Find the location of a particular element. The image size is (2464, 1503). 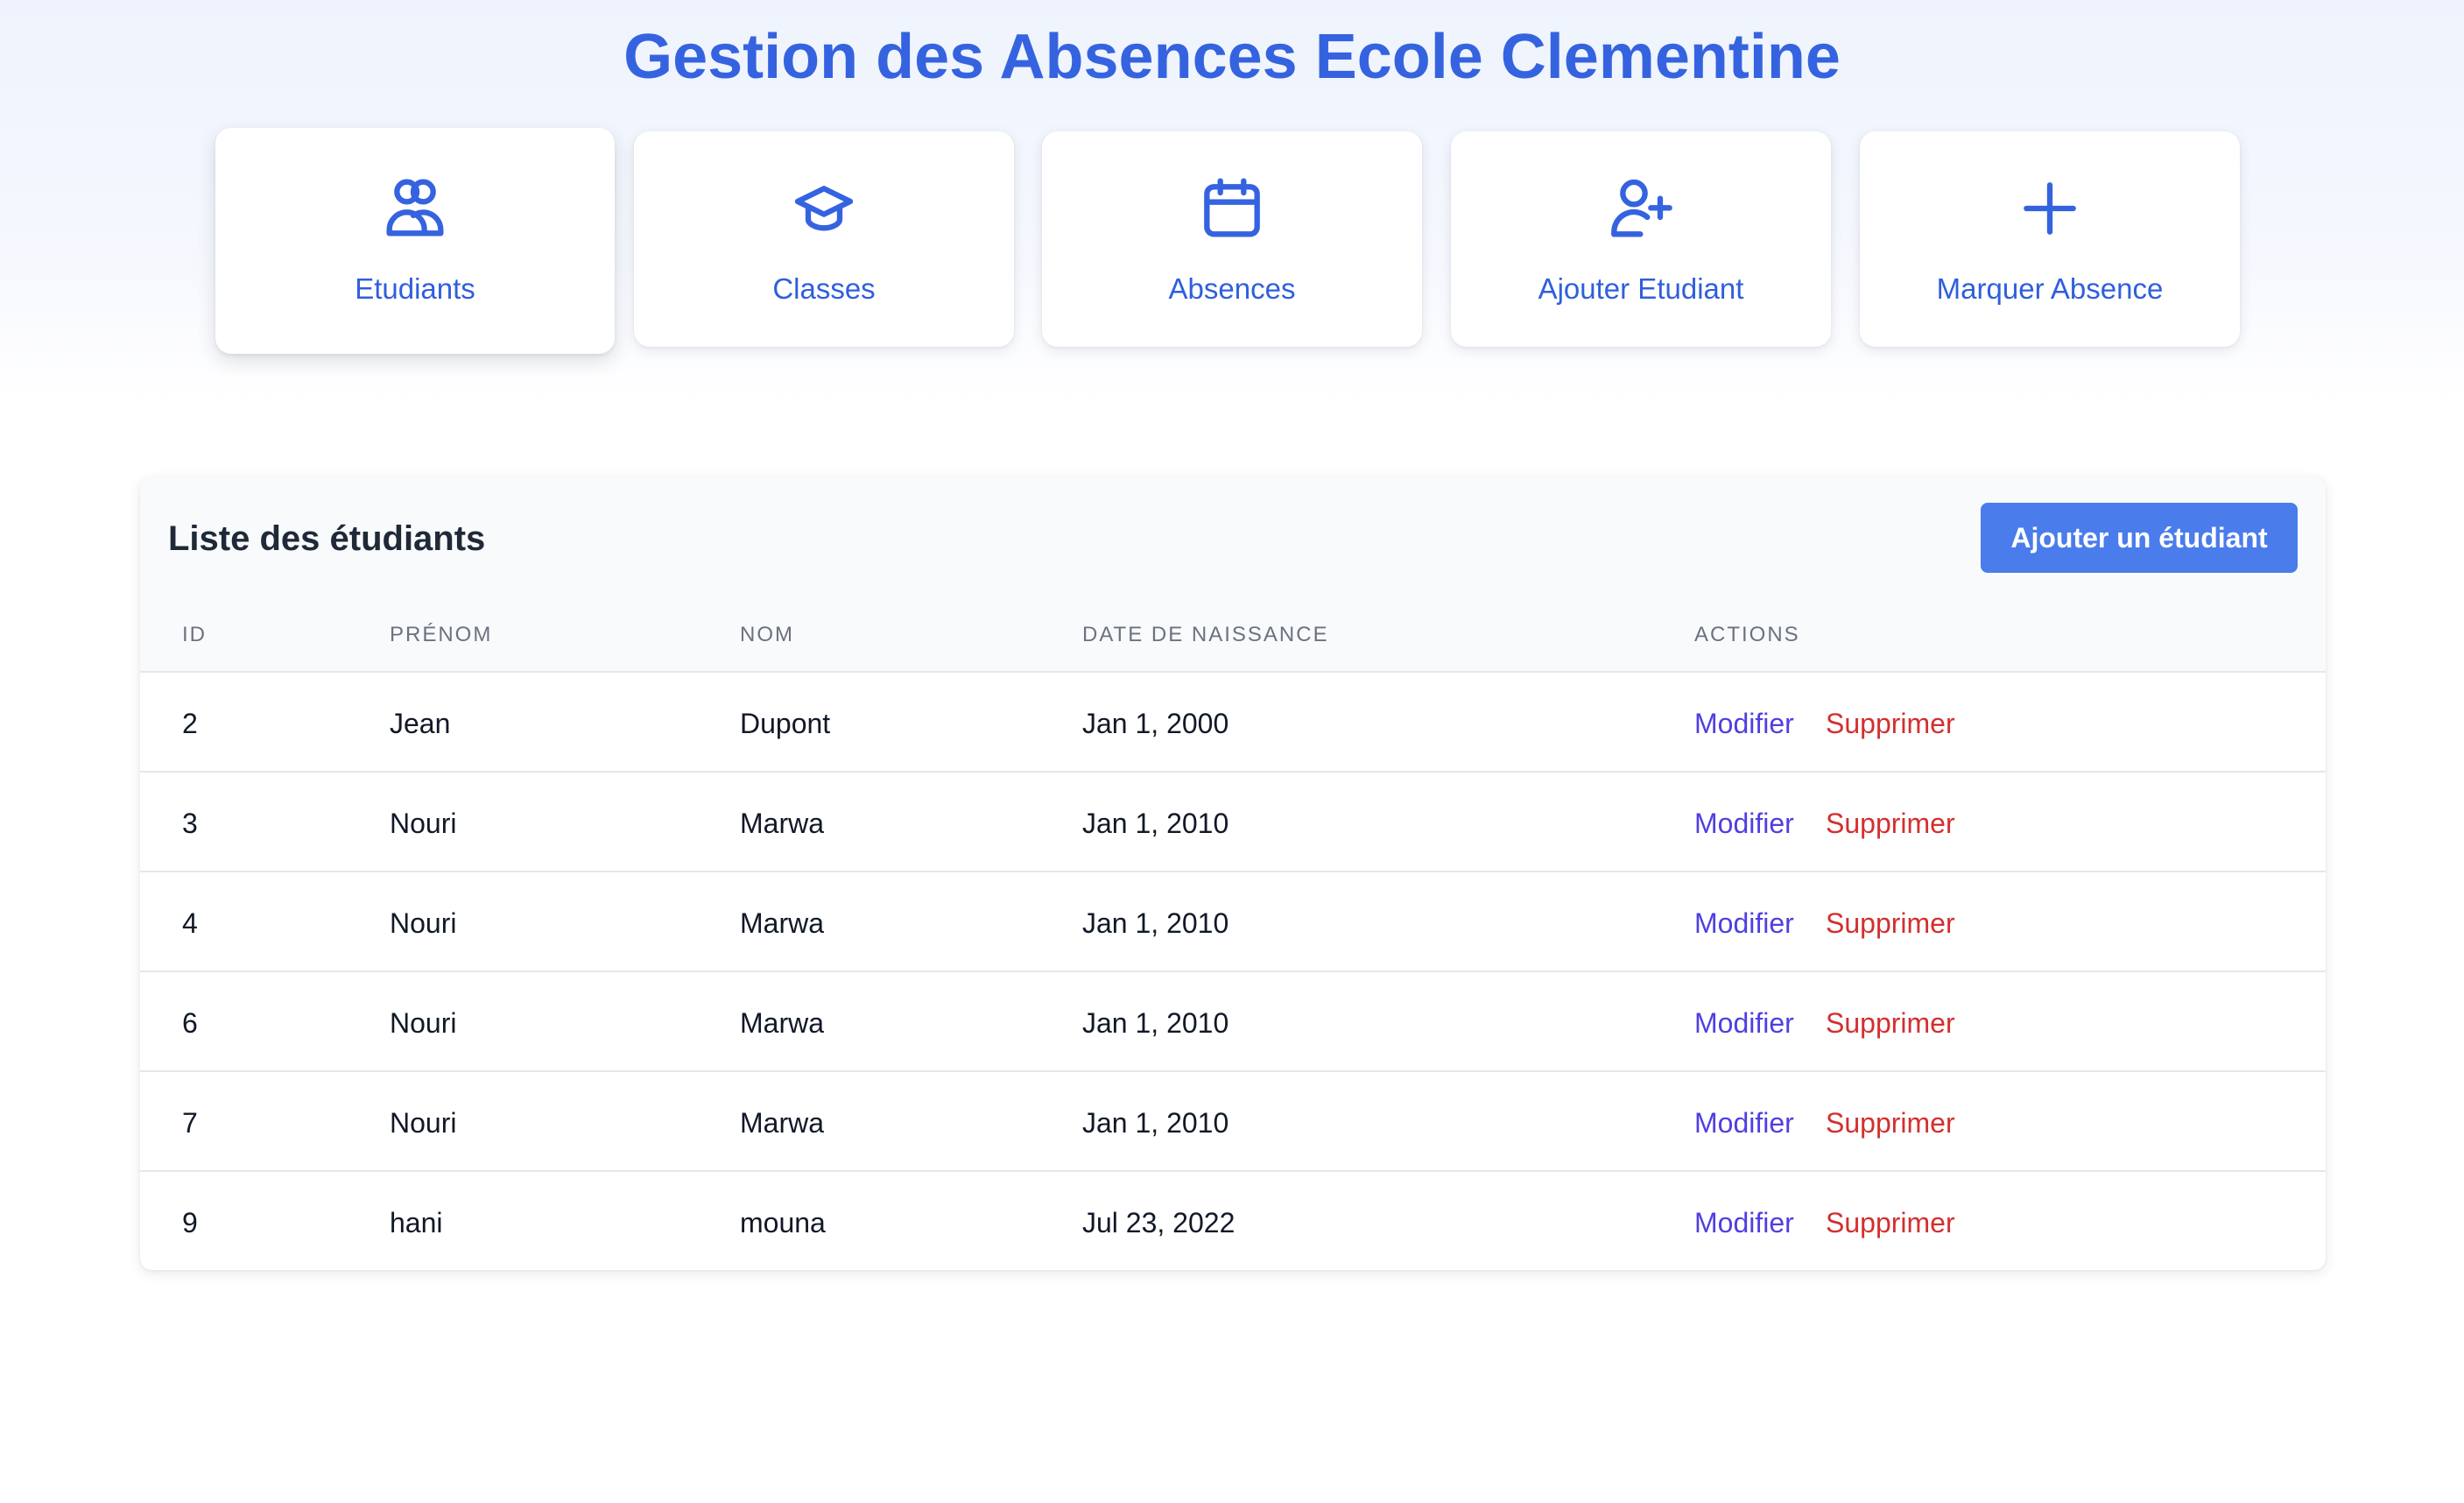

column-header-date-naissance: Date de naissance is located at coordinates (1205, 635).